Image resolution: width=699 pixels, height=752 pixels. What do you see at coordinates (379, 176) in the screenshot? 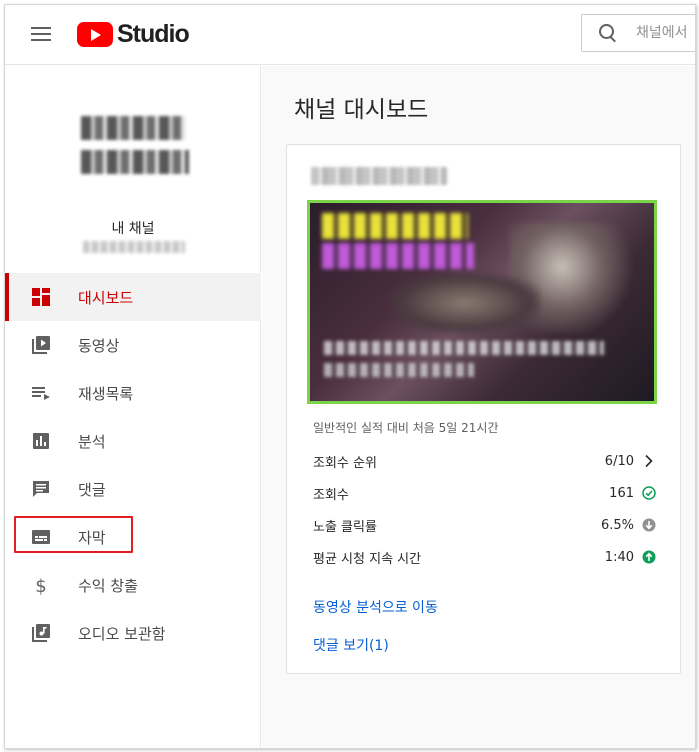
I see `card-title-redacted` at bounding box center [379, 176].